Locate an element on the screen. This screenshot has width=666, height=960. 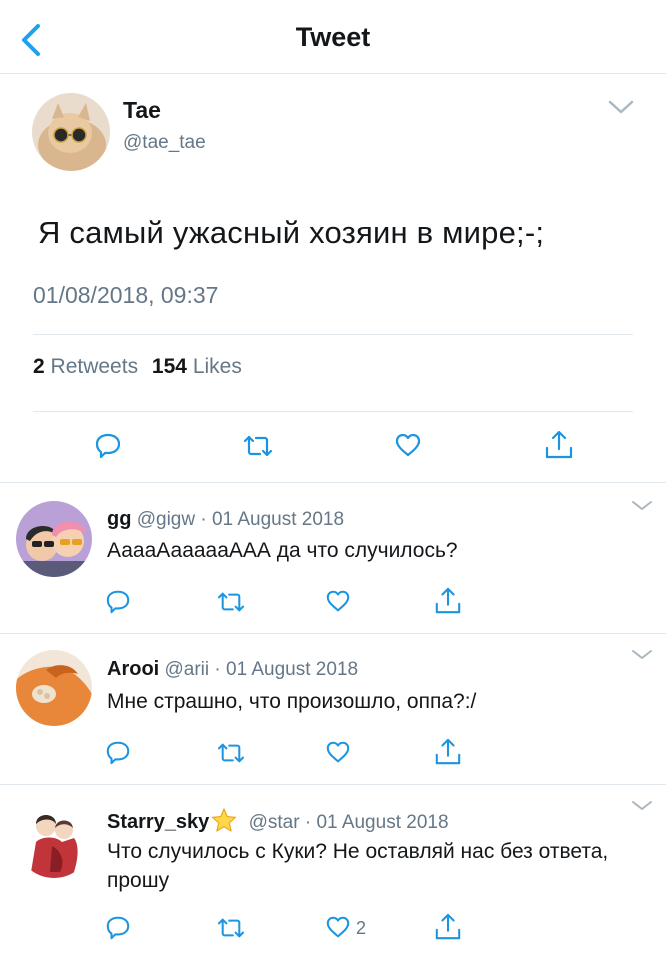
tweet-datetime: 01/08/2018, 09:37 is located at coordinates (126, 295).